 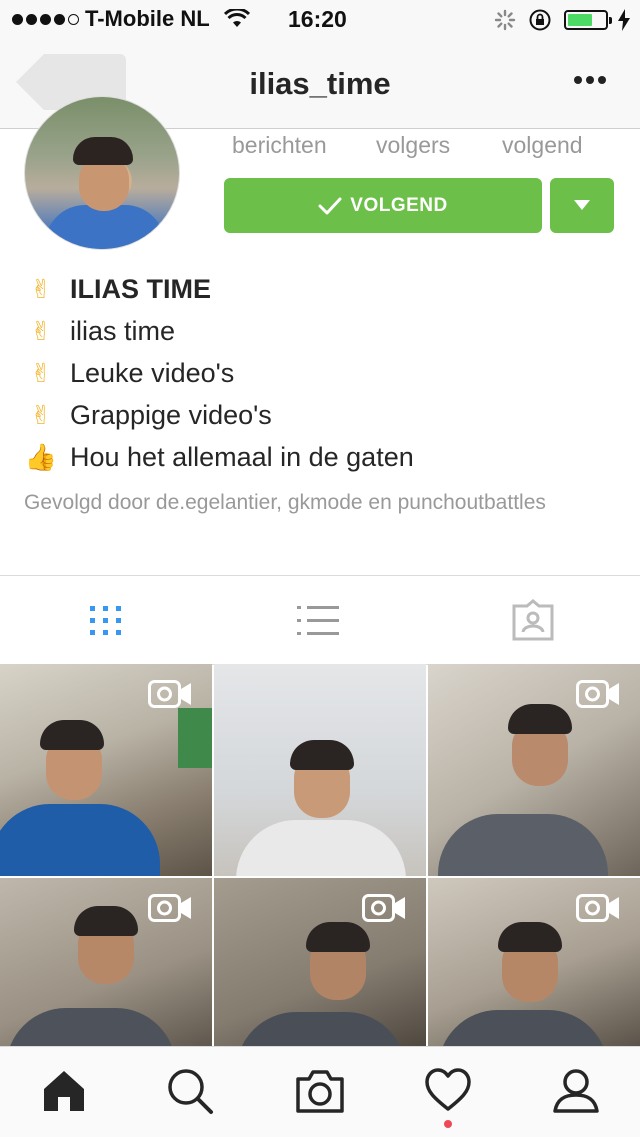 I want to click on tagged-photos-tab, so click(x=533, y=620).